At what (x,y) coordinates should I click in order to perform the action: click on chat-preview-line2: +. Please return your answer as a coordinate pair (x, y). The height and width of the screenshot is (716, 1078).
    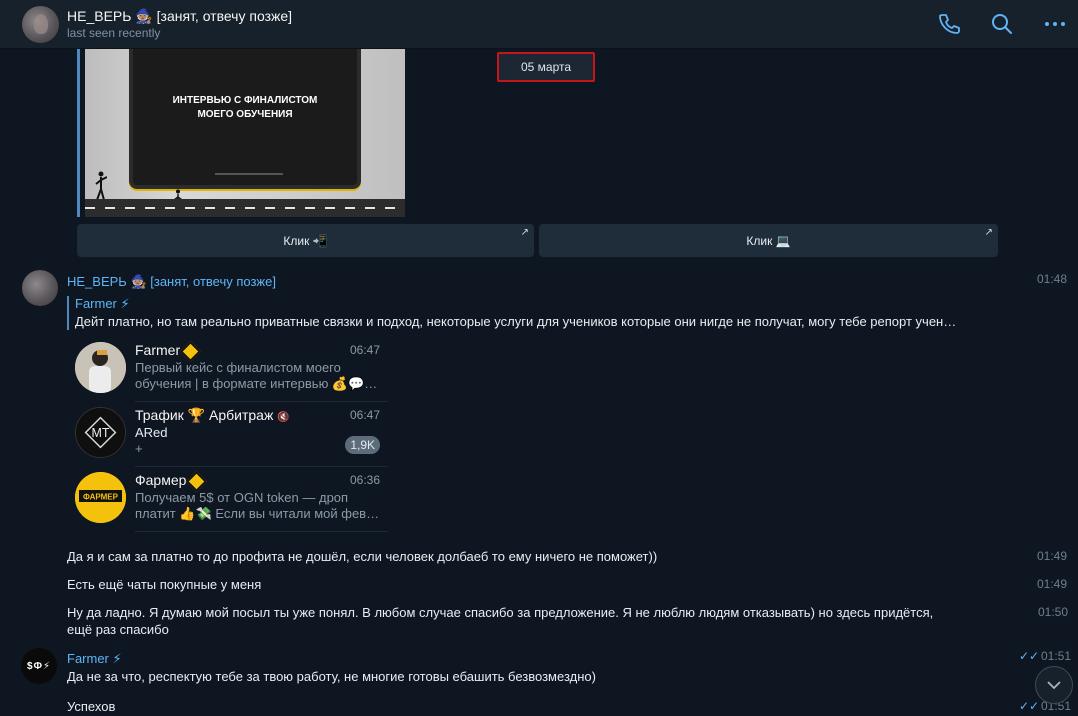
    Looking at the image, I should click on (139, 448).